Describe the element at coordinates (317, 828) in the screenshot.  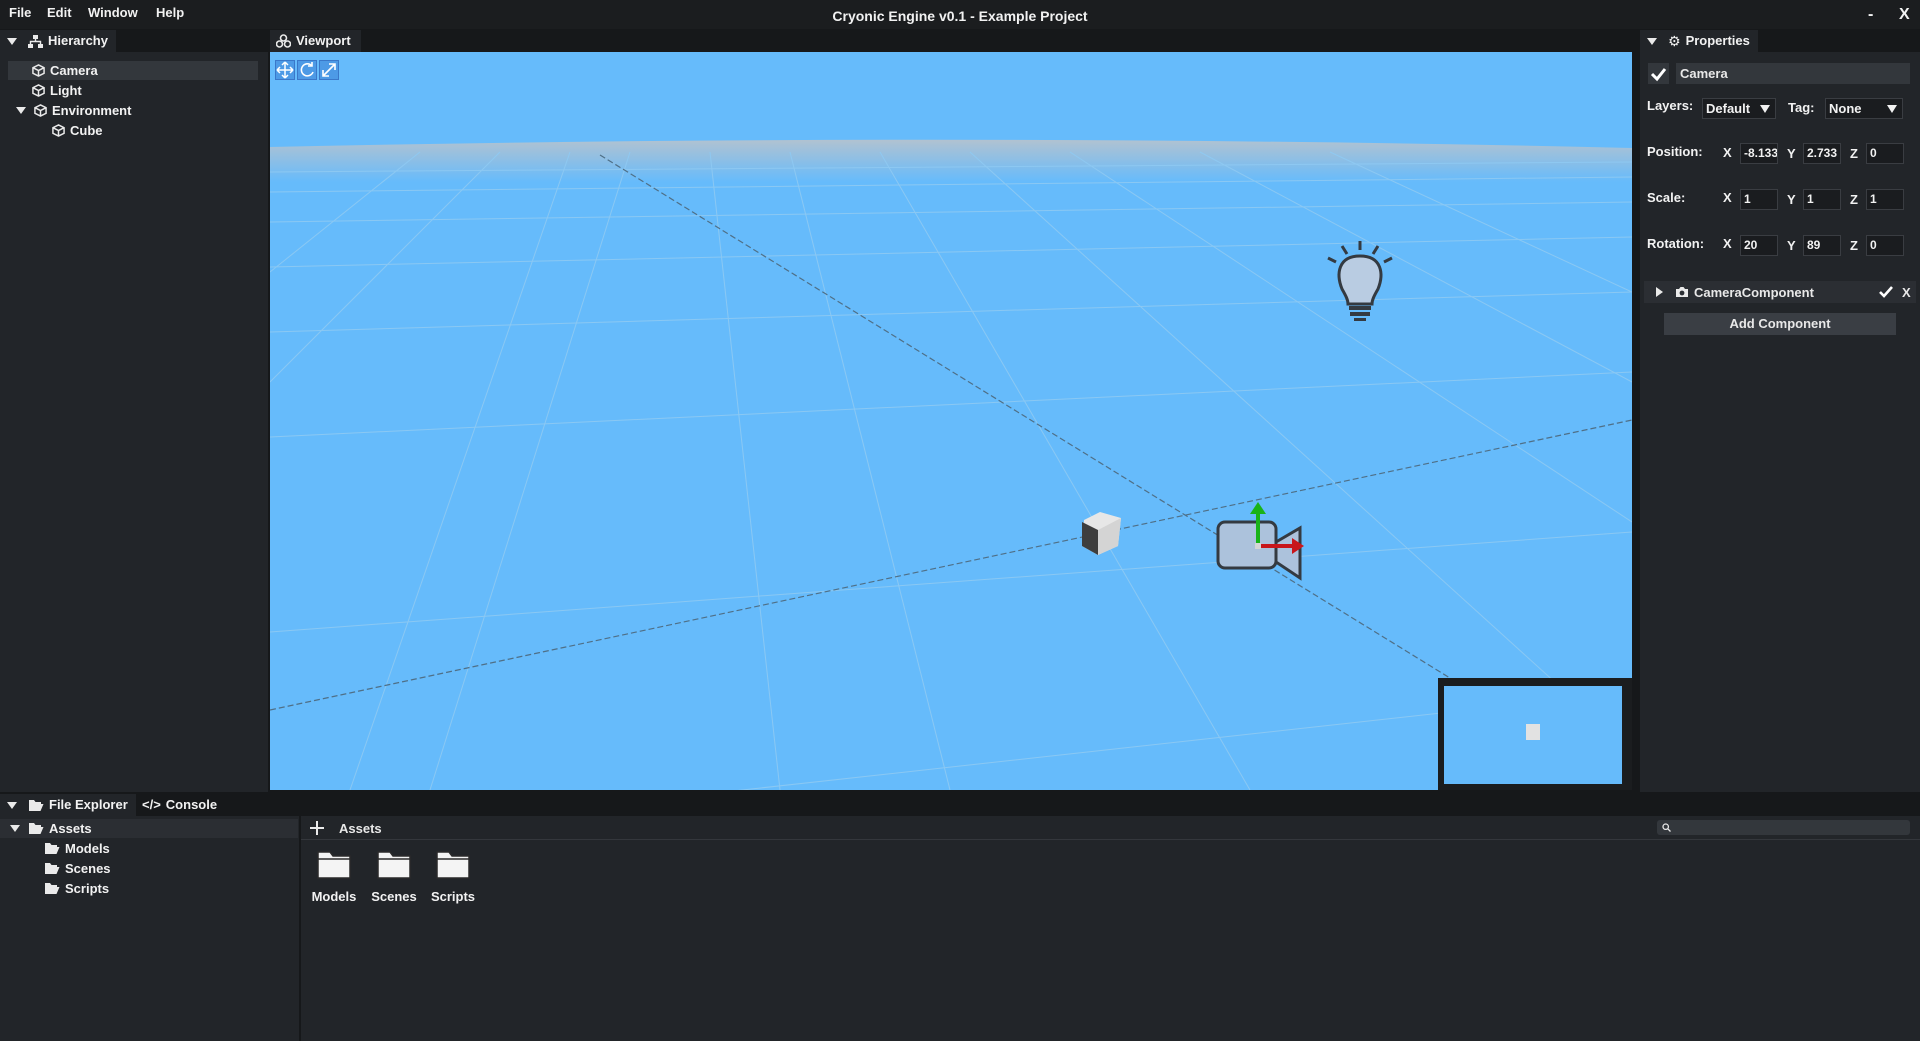
I see `add-icon` at that location.